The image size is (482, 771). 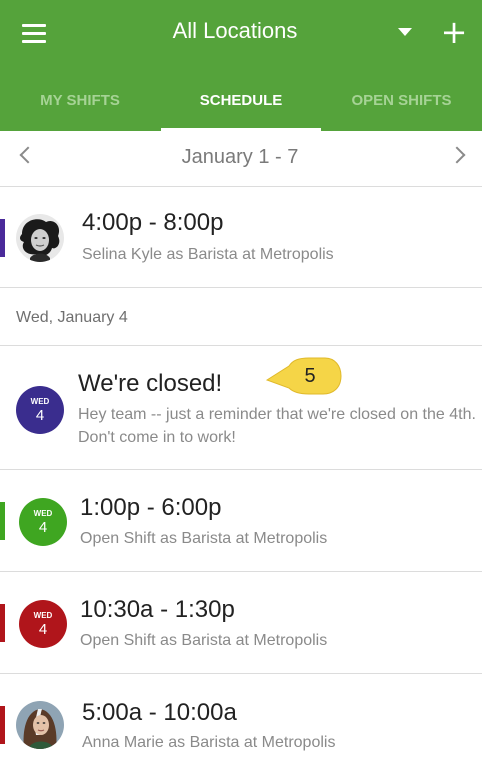 What do you see at coordinates (151, 507) in the screenshot?
I see `shift-time: 1:00p - 6:00p` at bounding box center [151, 507].